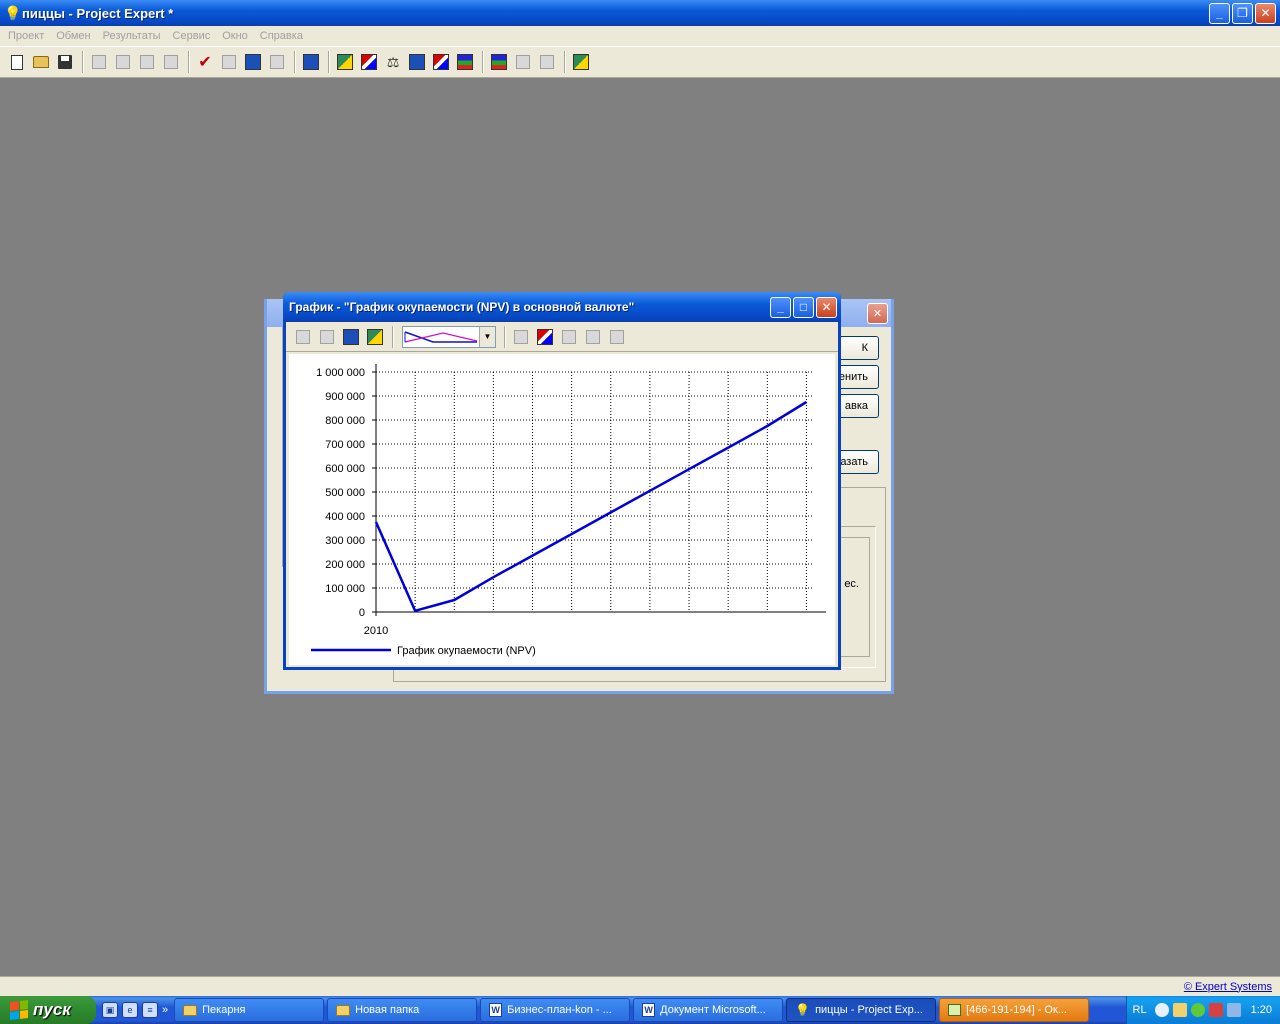 The height and width of the screenshot is (1024, 1280). I want to click on check-button: ✔, so click(205, 62).